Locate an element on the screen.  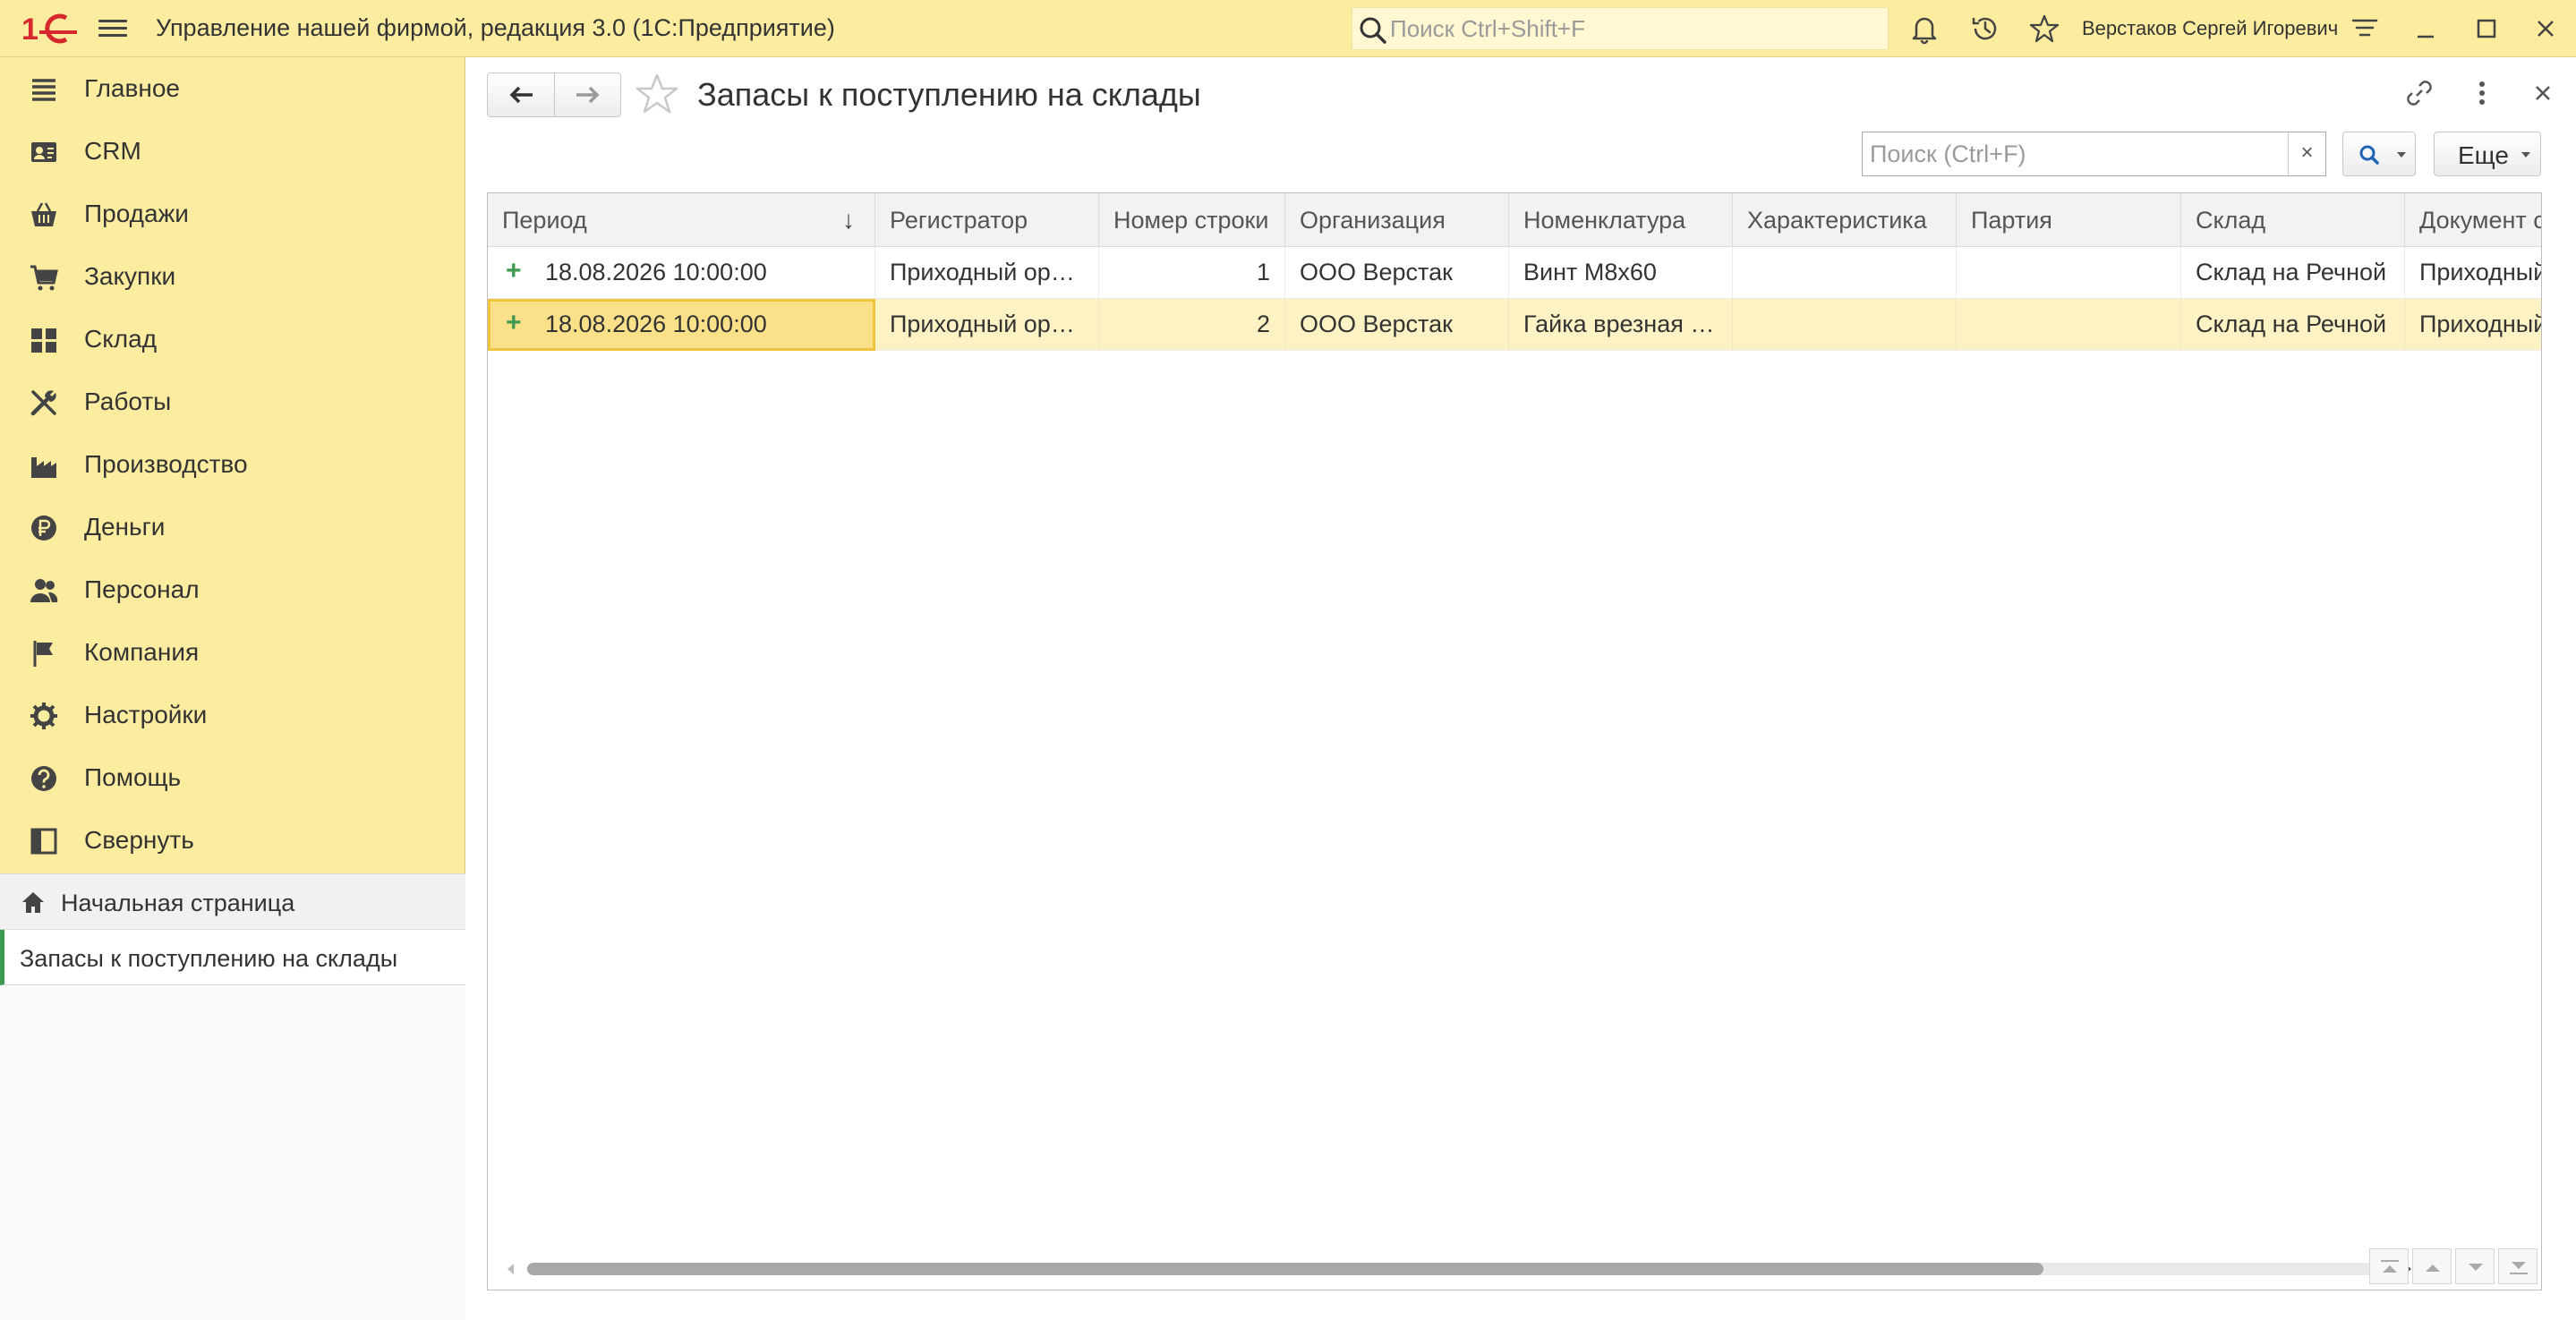
list-icon is located at coordinates (43, 90).